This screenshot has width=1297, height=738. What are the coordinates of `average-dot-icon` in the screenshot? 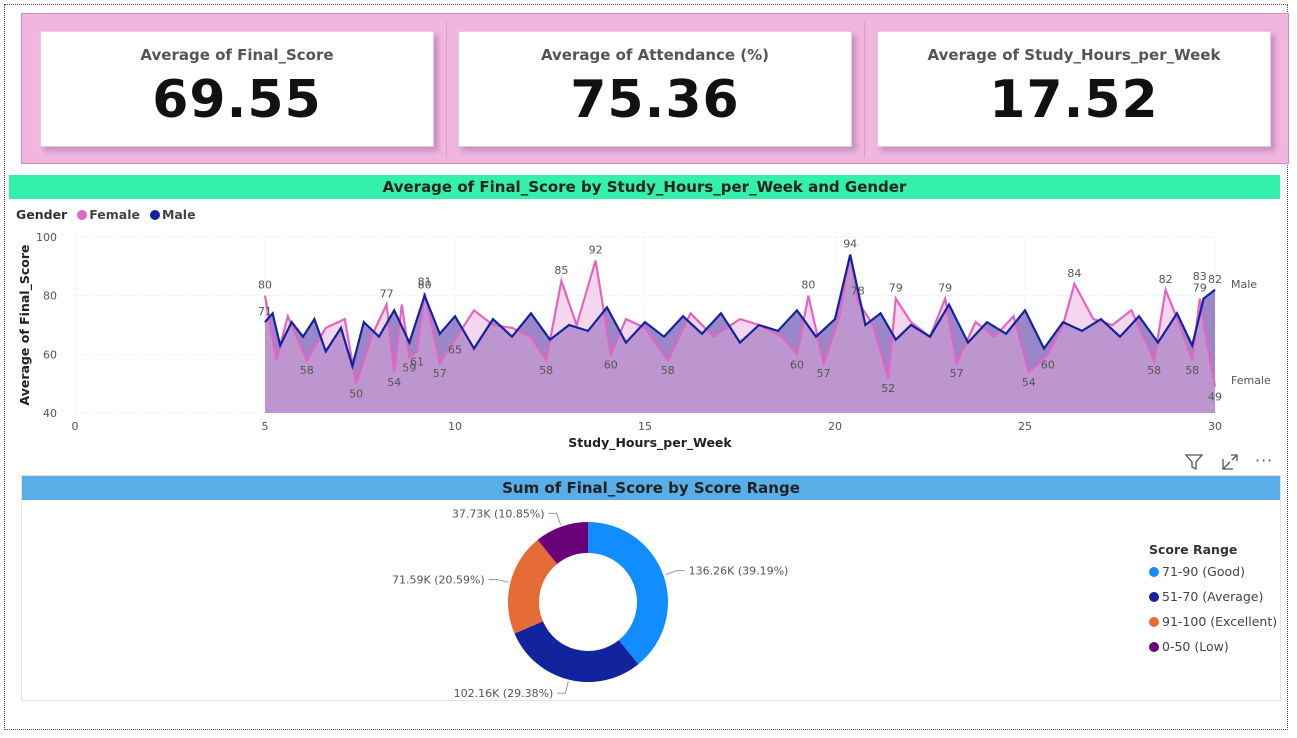 It's located at (1154, 597).